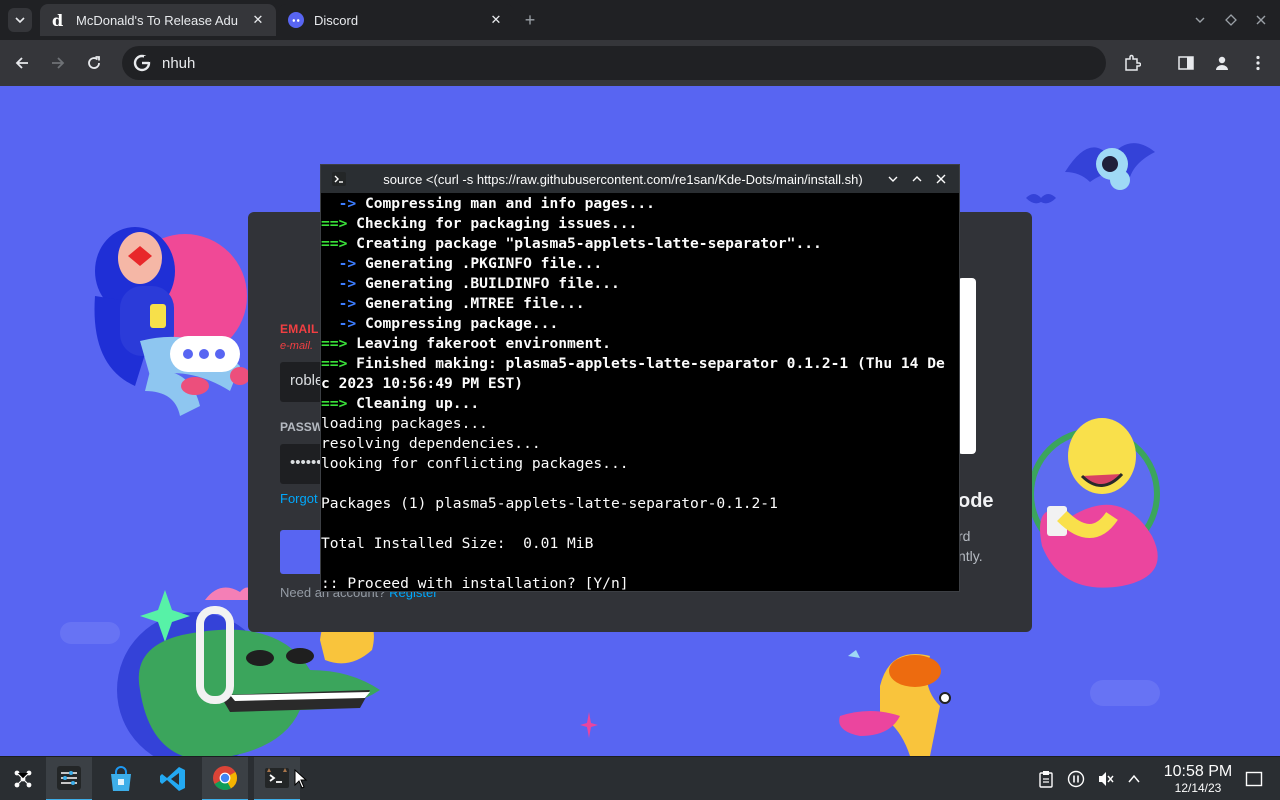 Image resolution: width=1280 pixels, height=800 pixels. What do you see at coordinates (1222, 63) in the screenshot?
I see `profile-button` at bounding box center [1222, 63].